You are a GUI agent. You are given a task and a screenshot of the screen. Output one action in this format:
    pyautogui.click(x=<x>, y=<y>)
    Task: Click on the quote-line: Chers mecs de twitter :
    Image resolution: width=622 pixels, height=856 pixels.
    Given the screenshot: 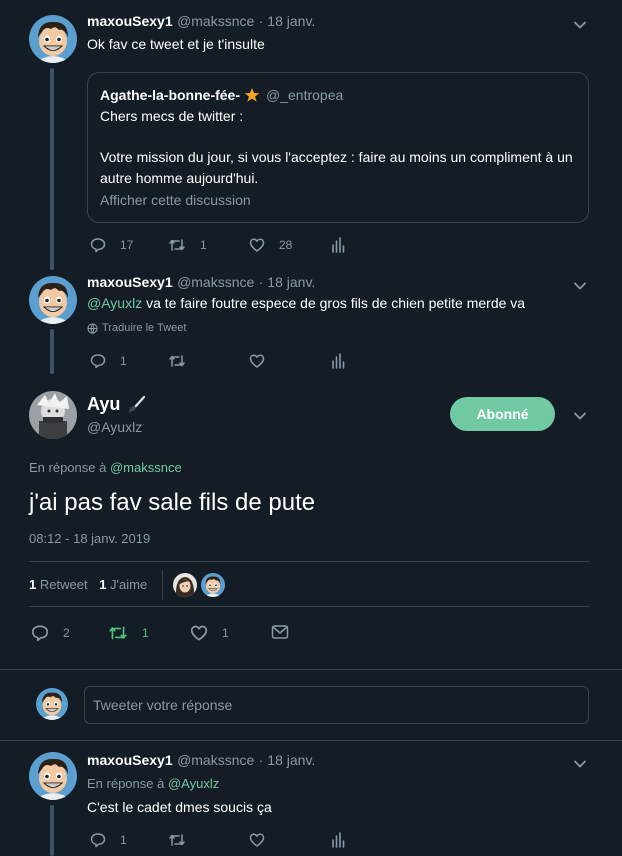 What is the action you would take?
    pyautogui.click(x=172, y=116)
    